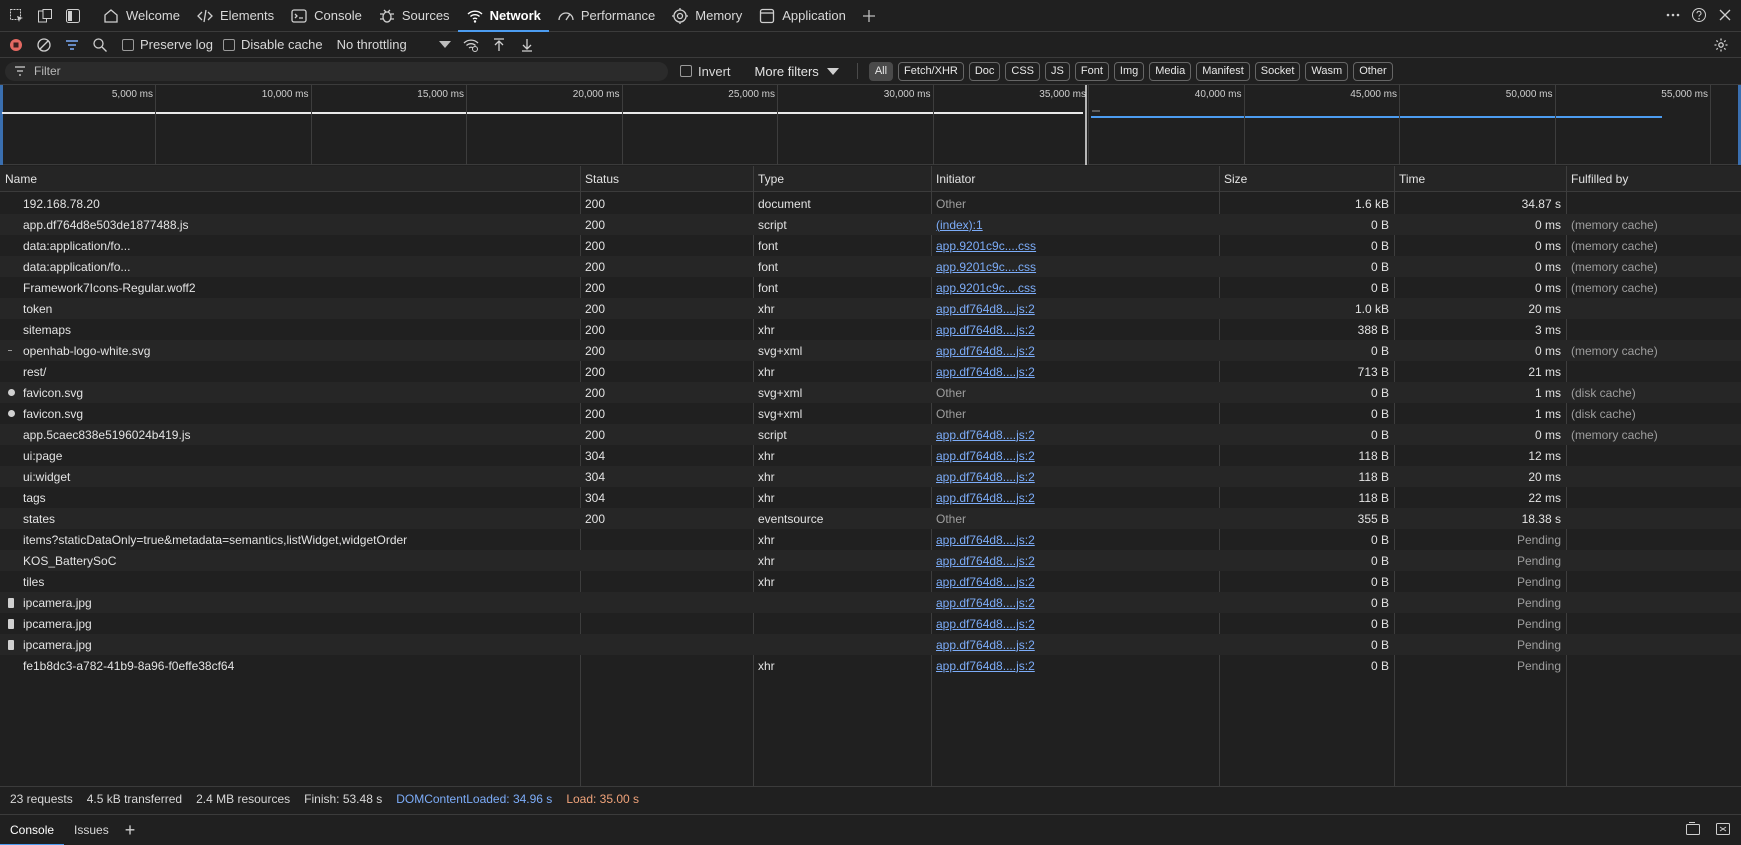 The height and width of the screenshot is (845, 1741). I want to click on overview-handle-left, so click(1, 125).